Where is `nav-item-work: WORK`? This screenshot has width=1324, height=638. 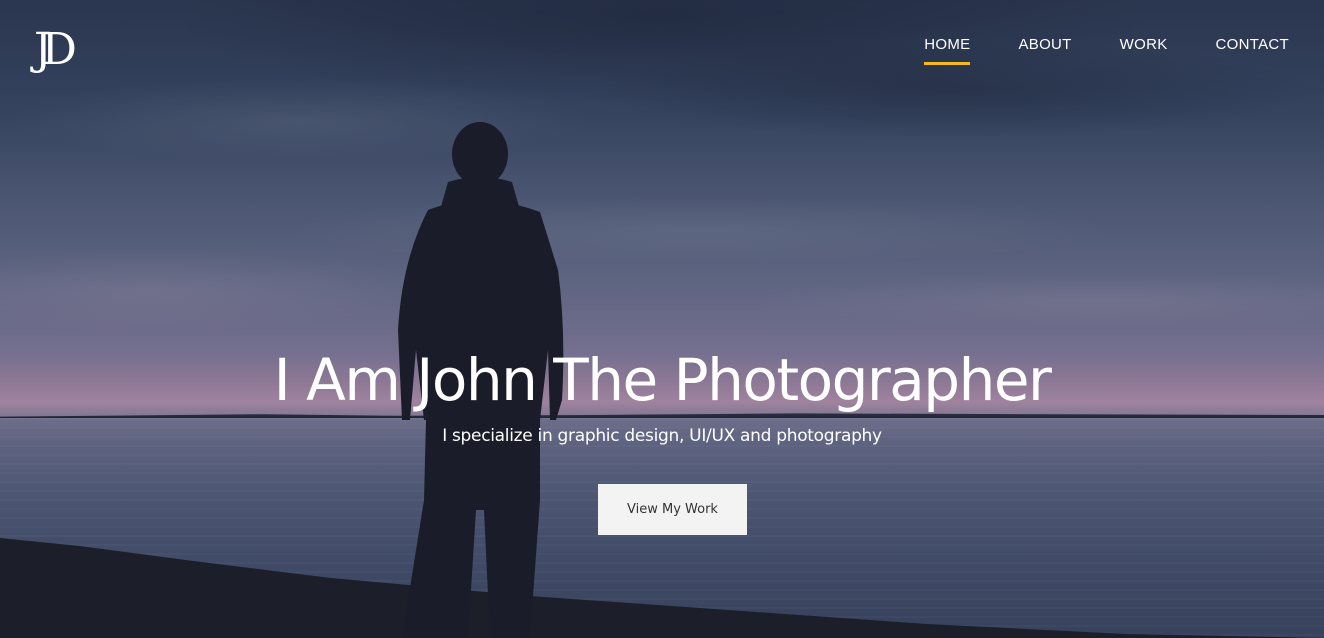
nav-item-work: WORK is located at coordinates (1144, 50).